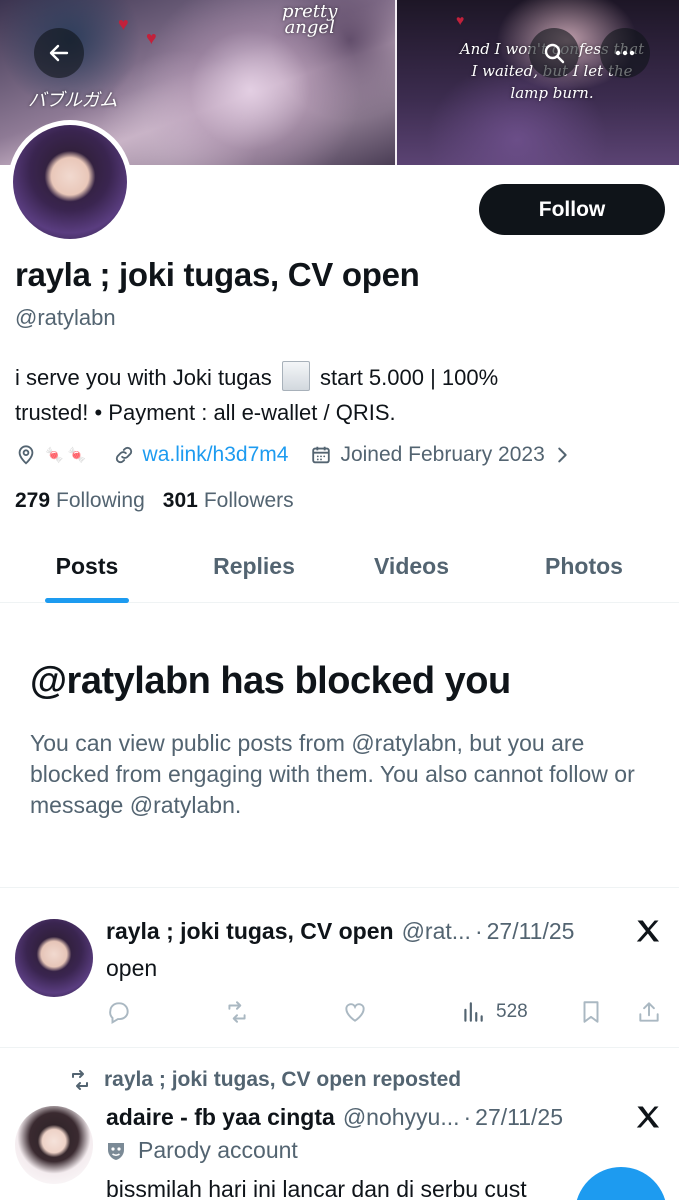 The width and height of the screenshot is (679, 1200). What do you see at coordinates (216, 455) in the screenshot?
I see `link-text: wa.link/h3d7m4` at bounding box center [216, 455].